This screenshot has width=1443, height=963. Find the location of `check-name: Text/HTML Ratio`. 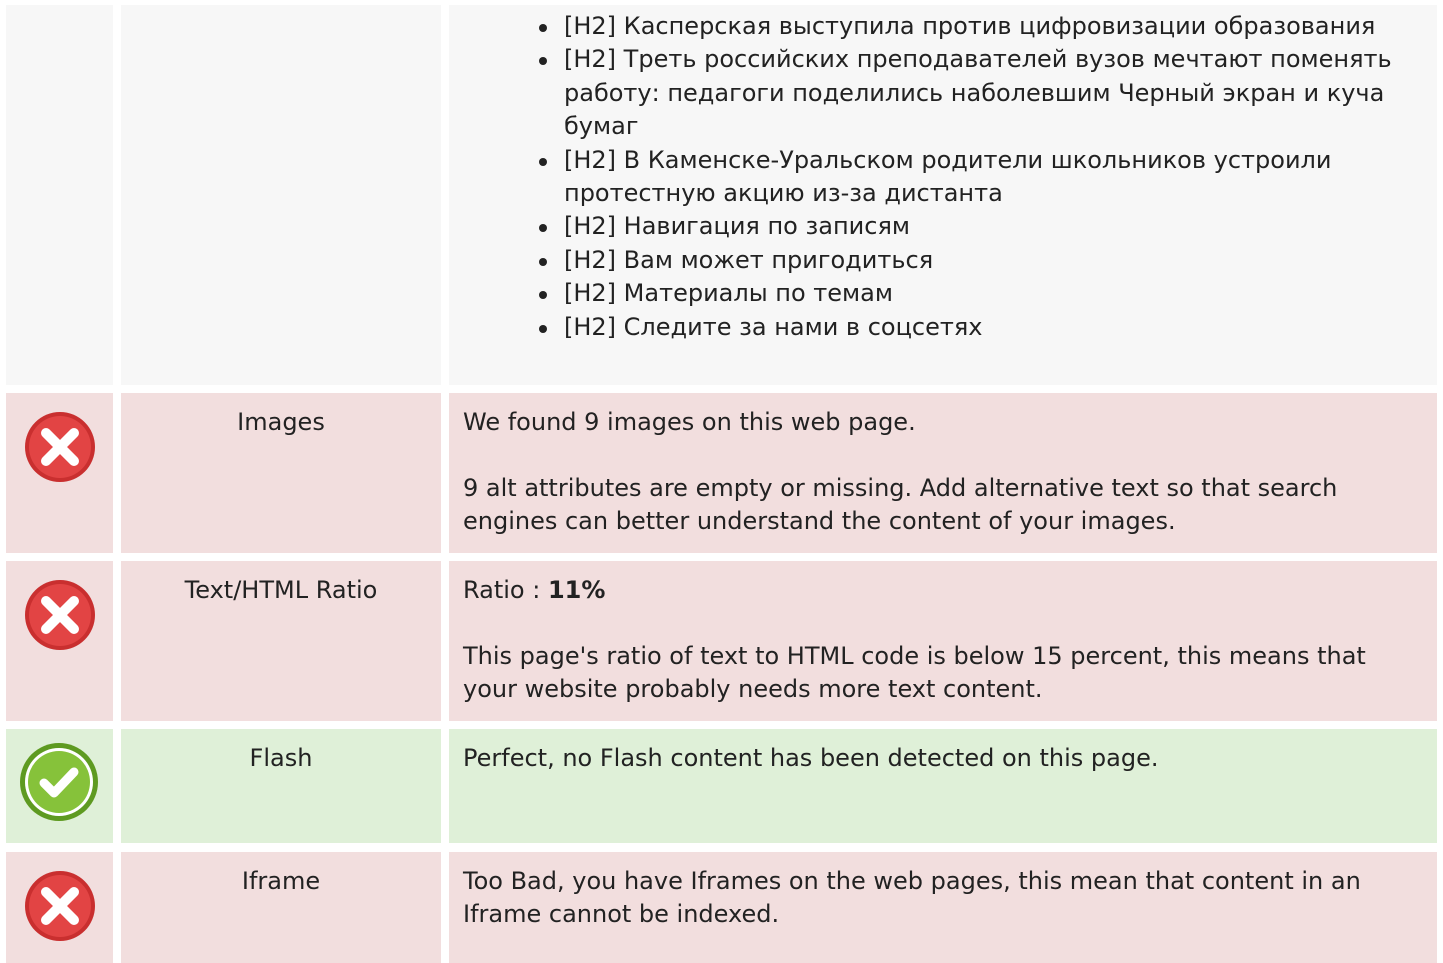

check-name: Text/HTML Ratio is located at coordinates (281, 590).